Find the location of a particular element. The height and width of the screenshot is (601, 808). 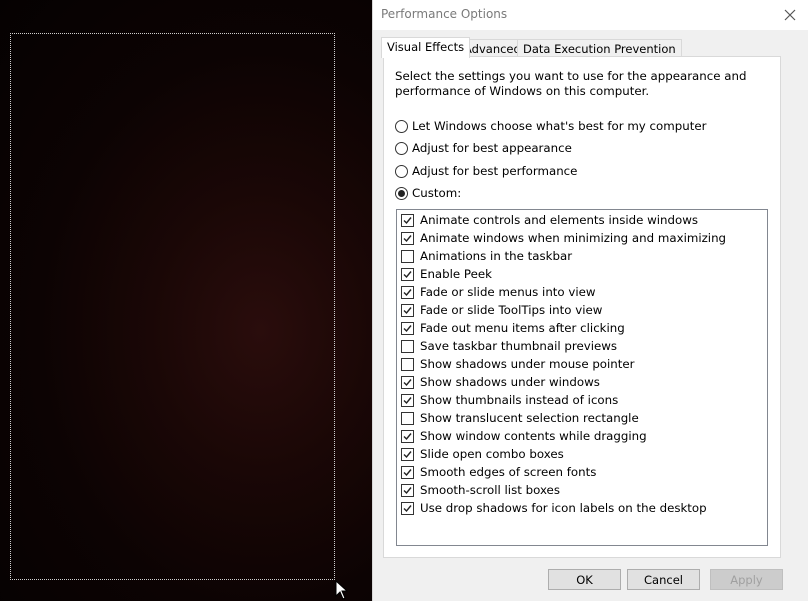

radio-option: Custom: is located at coordinates (428, 193).